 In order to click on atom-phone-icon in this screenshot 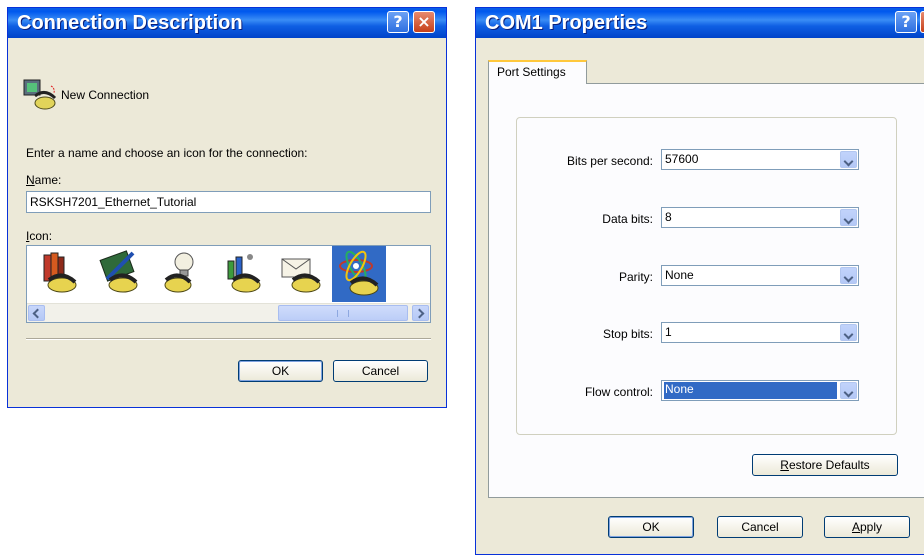, I will do `click(359, 274)`.